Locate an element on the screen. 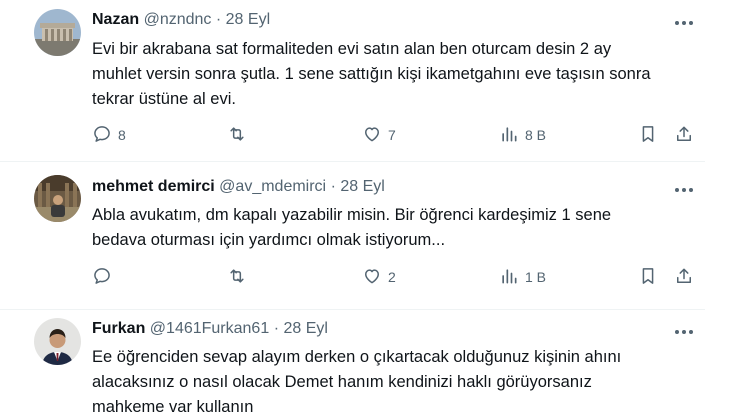  views-button: 1 B is located at coordinates (522, 277).